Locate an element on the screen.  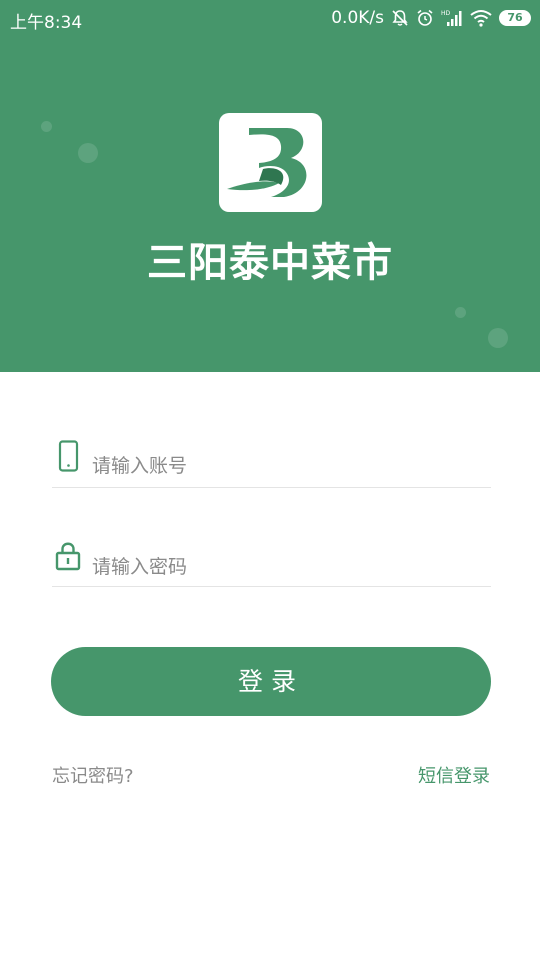
battery-icon: 76 is located at coordinates (515, 18).